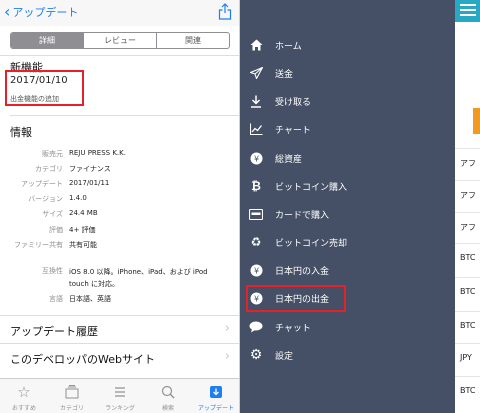 This screenshot has height=413, width=480. What do you see at coordinates (47, 40) in the screenshot?
I see `segment-details: 詳細` at bounding box center [47, 40].